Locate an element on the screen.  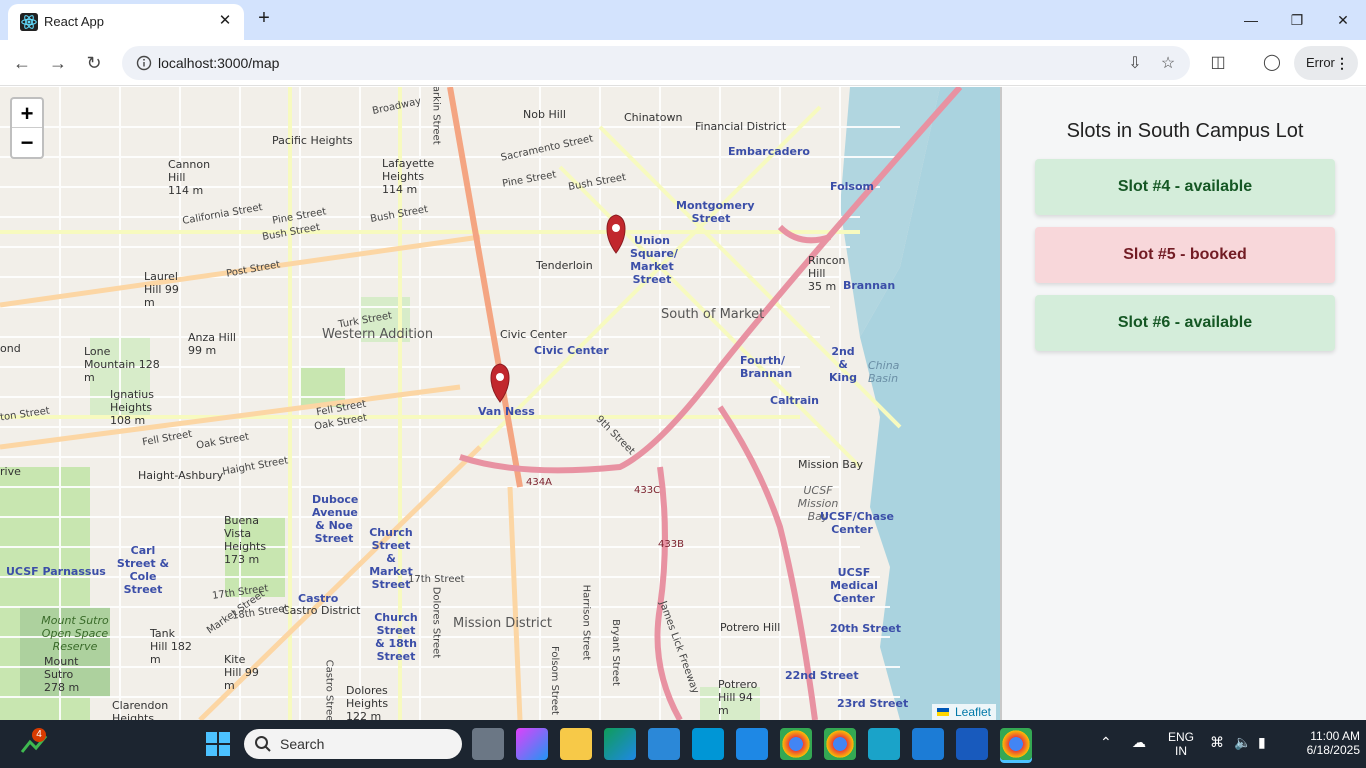
map-label: Buena Vista Heights 173 m is located at coordinates (245, 540).